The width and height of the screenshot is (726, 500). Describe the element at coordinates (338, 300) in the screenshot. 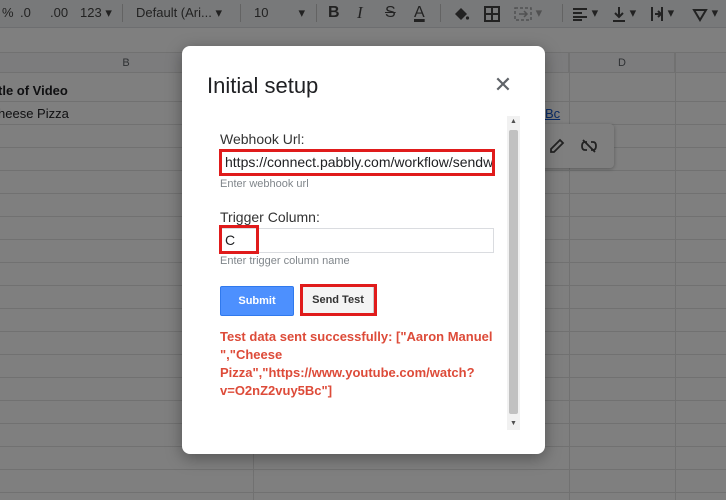

I see `send-test-button: Send Test` at that location.